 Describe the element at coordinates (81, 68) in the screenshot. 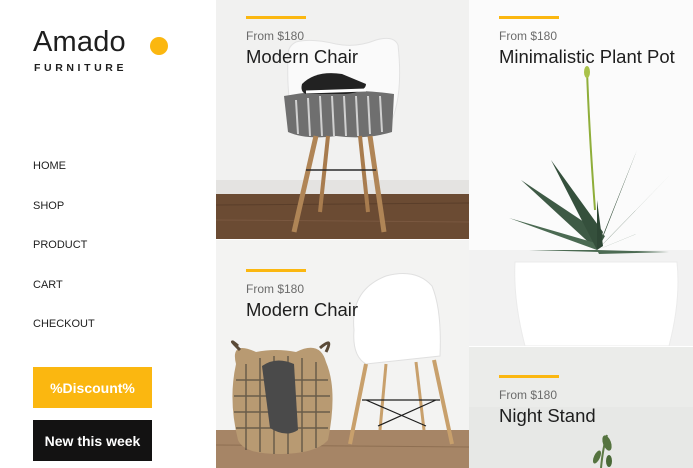

I see `logo-tagline: FURNITURE` at that location.